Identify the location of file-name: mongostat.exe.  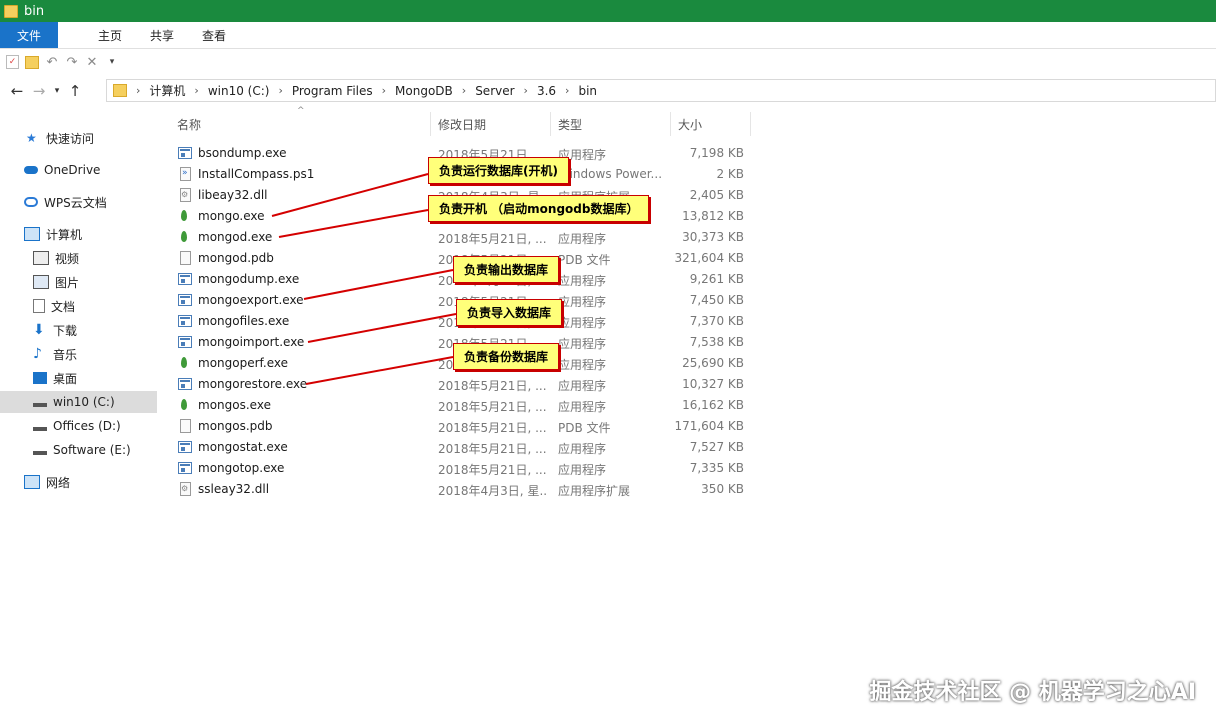
(243, 447).